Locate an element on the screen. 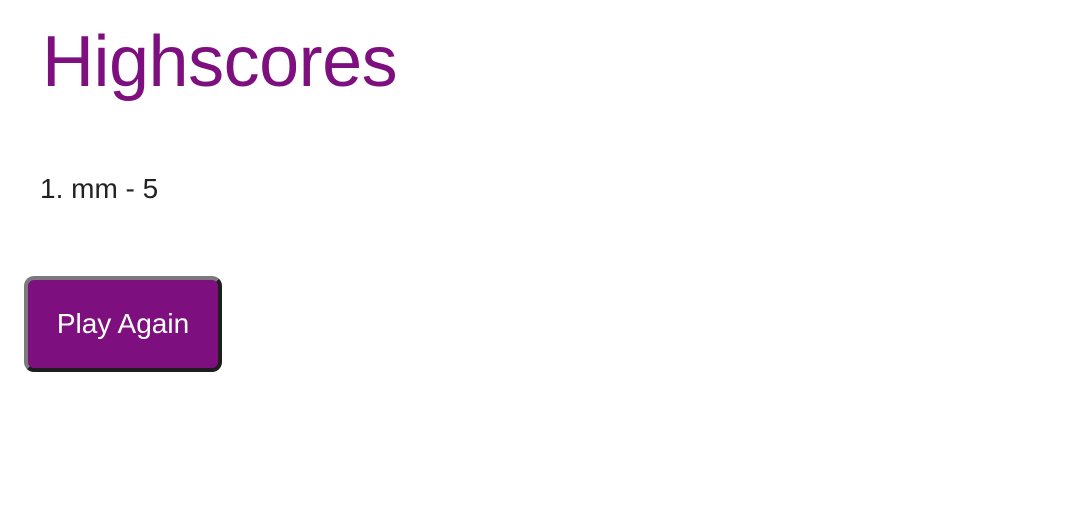  play-again-button: Play Again is located at coordinates (123, 324).